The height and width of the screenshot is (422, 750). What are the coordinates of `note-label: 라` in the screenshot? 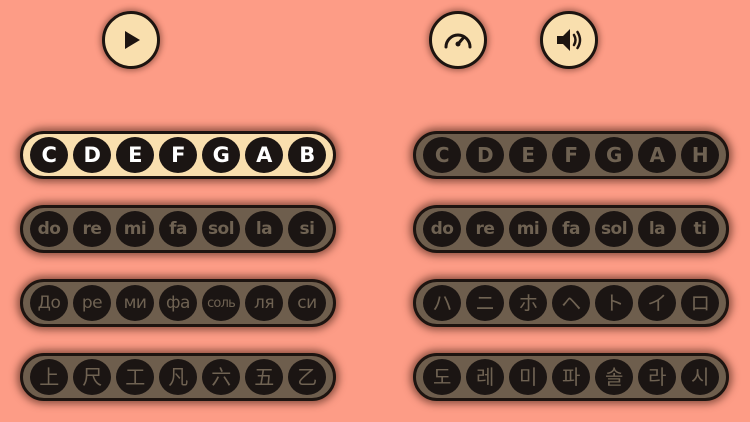 It's located at (657, 377).